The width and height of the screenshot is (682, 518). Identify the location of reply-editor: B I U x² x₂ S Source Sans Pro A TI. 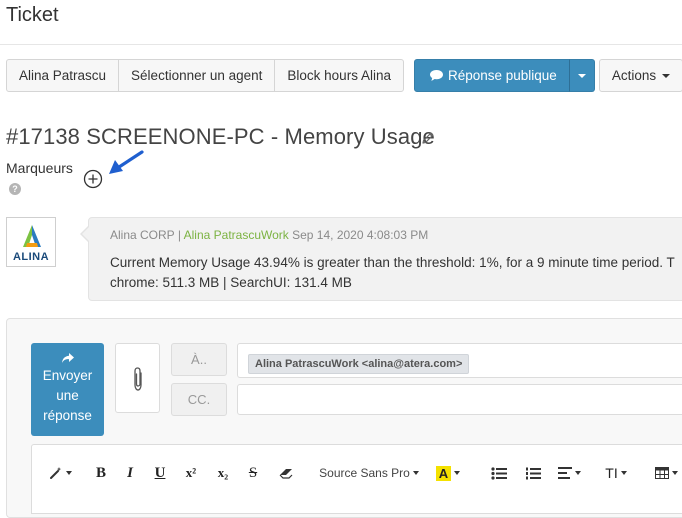
(356, 479).